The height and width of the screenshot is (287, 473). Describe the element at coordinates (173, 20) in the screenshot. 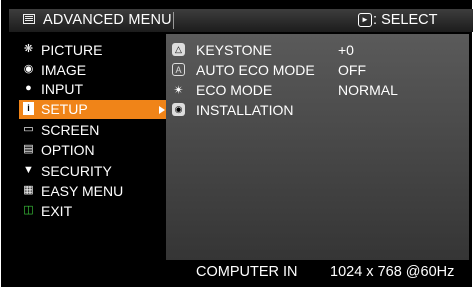

I see `title-divider` at that location.